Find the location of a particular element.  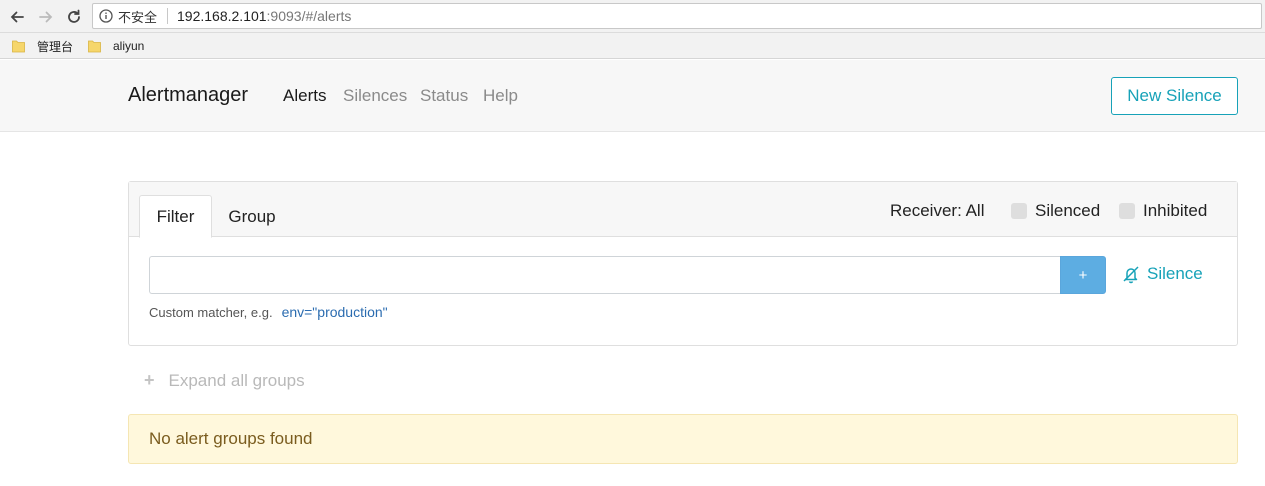

reload-icon is located at coordinates (74, 16).